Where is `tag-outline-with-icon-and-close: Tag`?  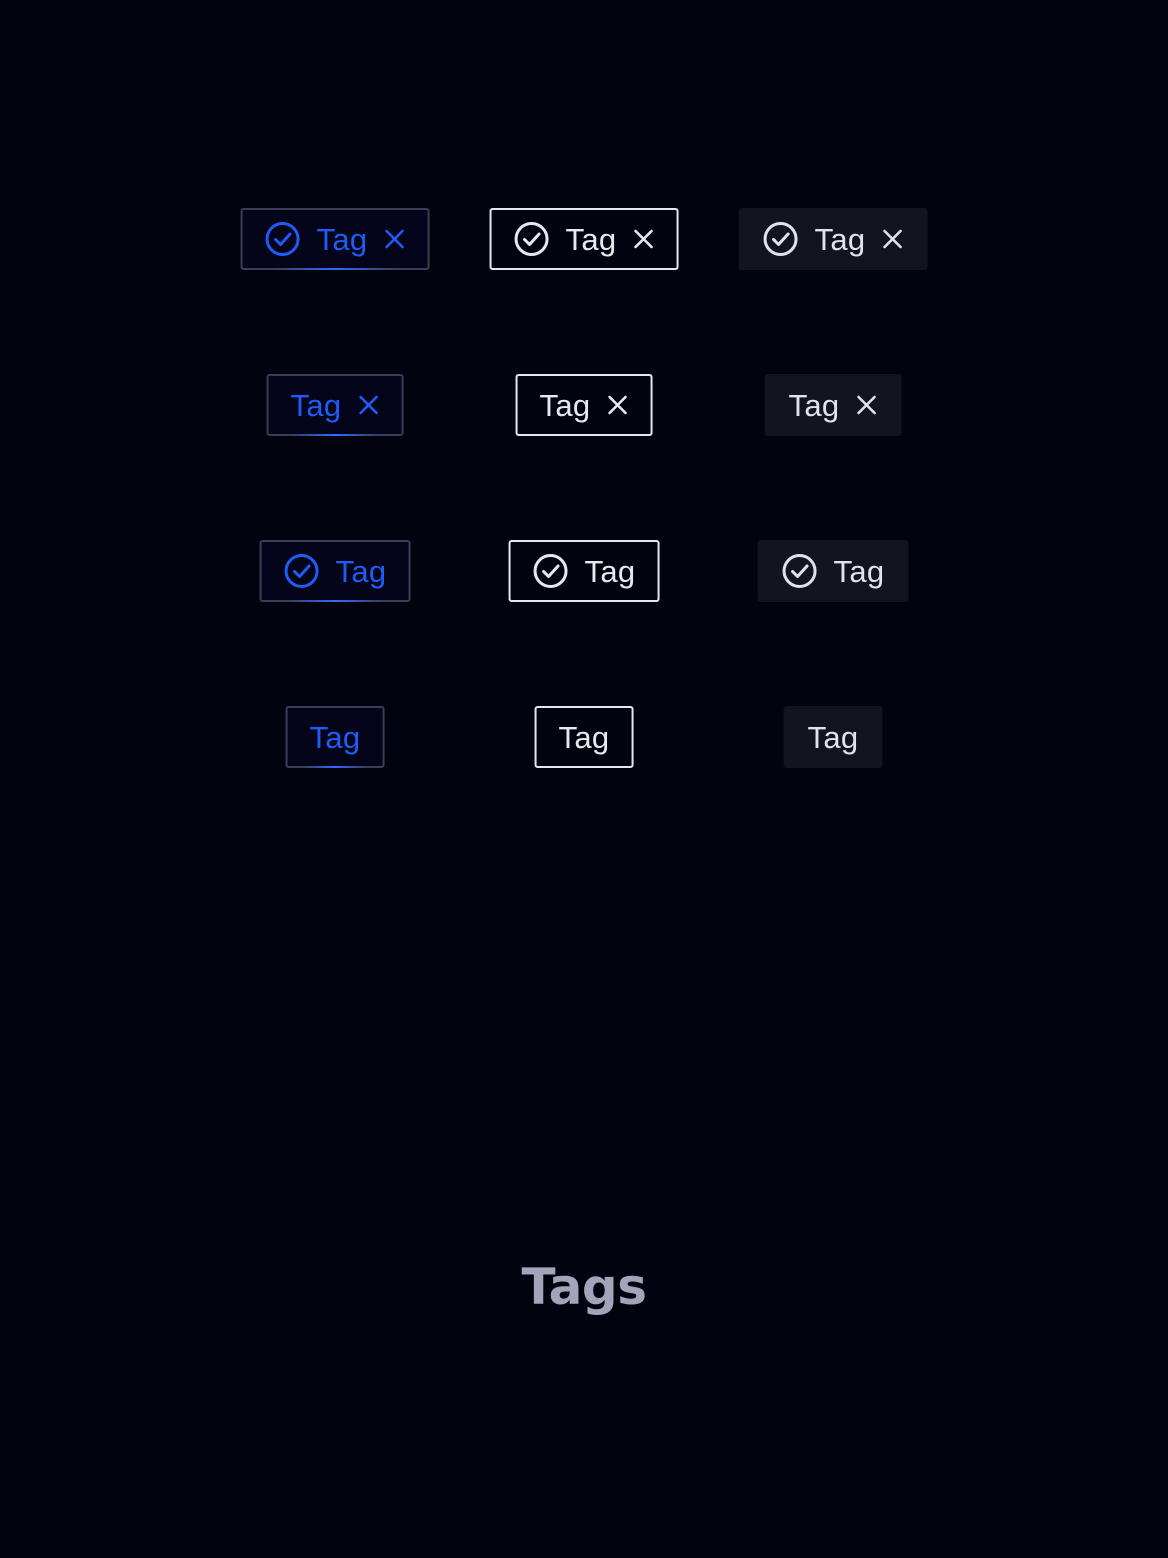
tag-outline-with-icon-and-close: Tag is located at coordinates (584, 239).